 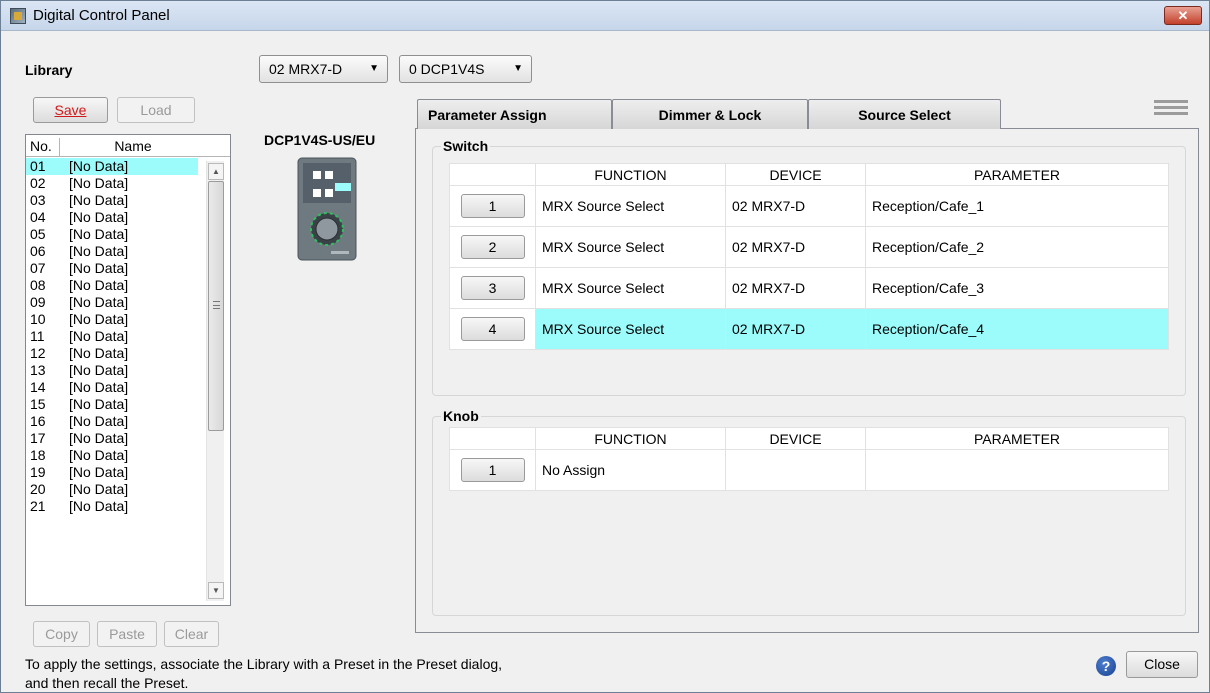 What do you see at coordinates (38, 183) in the screenshot?
I see `library-row-number: 02` at bounding box center [38, 183].